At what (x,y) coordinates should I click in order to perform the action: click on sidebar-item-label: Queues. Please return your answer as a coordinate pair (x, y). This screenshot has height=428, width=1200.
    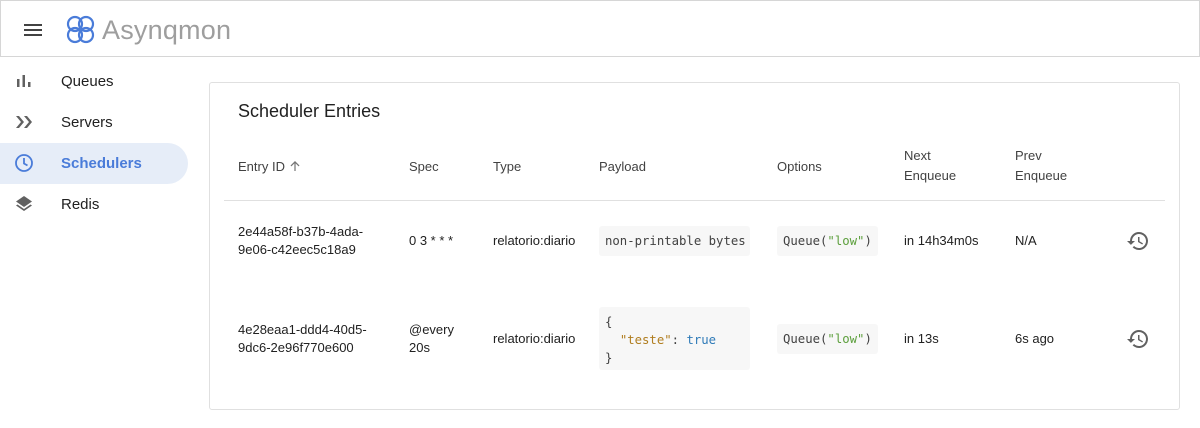
    Looking at the image, I should click on (87, 81).